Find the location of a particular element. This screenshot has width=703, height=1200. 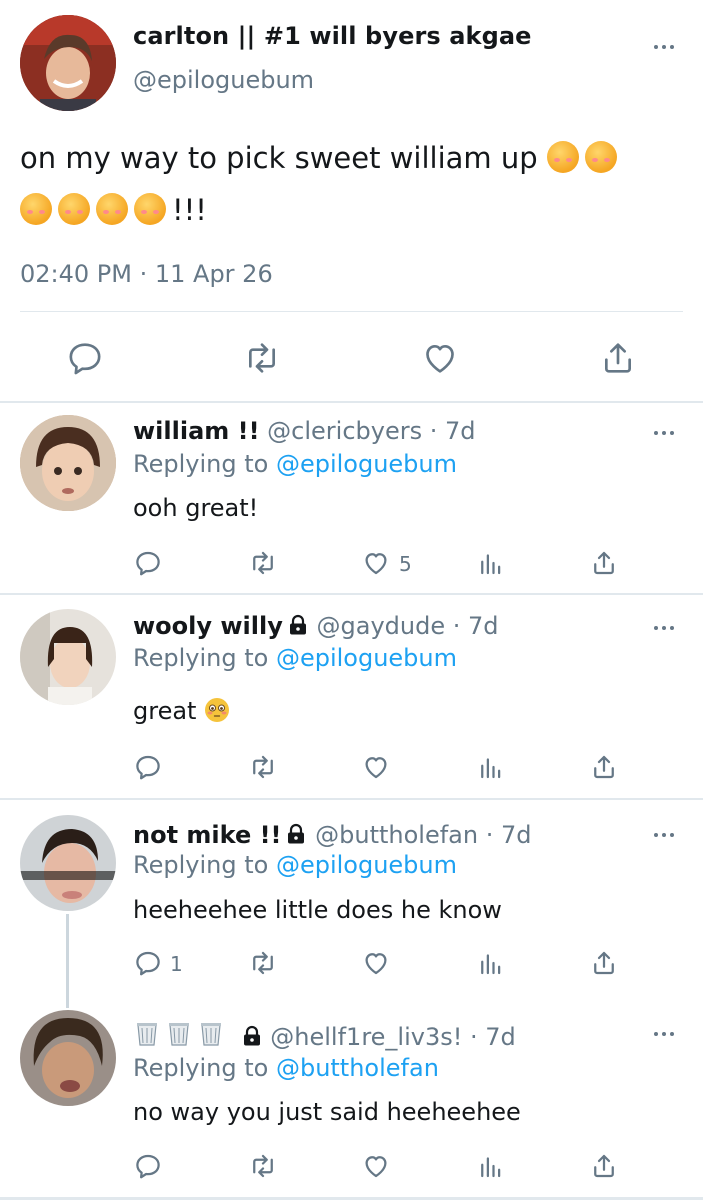

reply-text-row: great is located at coordinates (181, 711).